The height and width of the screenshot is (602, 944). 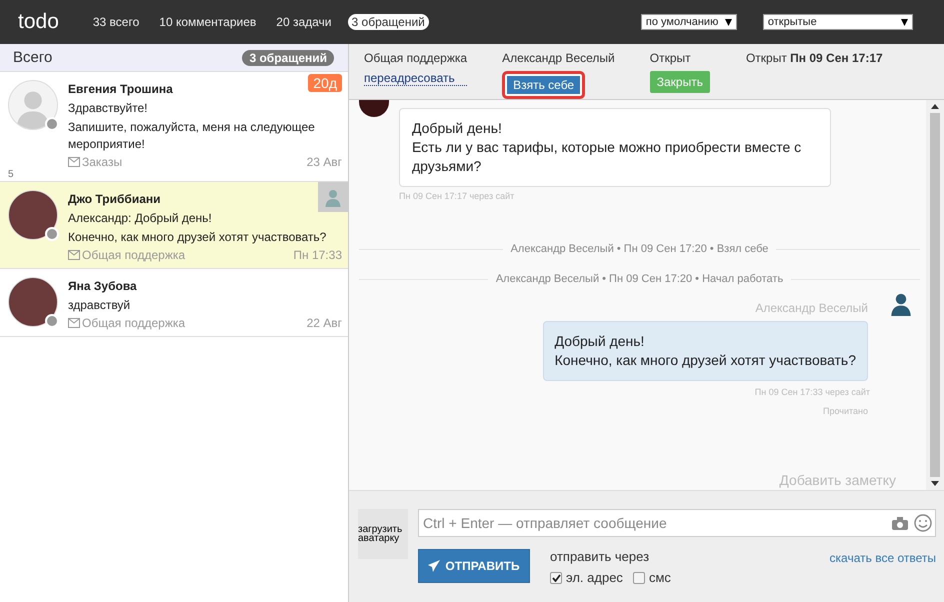 I want to click on message-preview: Александр: Добрый день!, so click(x=140, y=218).